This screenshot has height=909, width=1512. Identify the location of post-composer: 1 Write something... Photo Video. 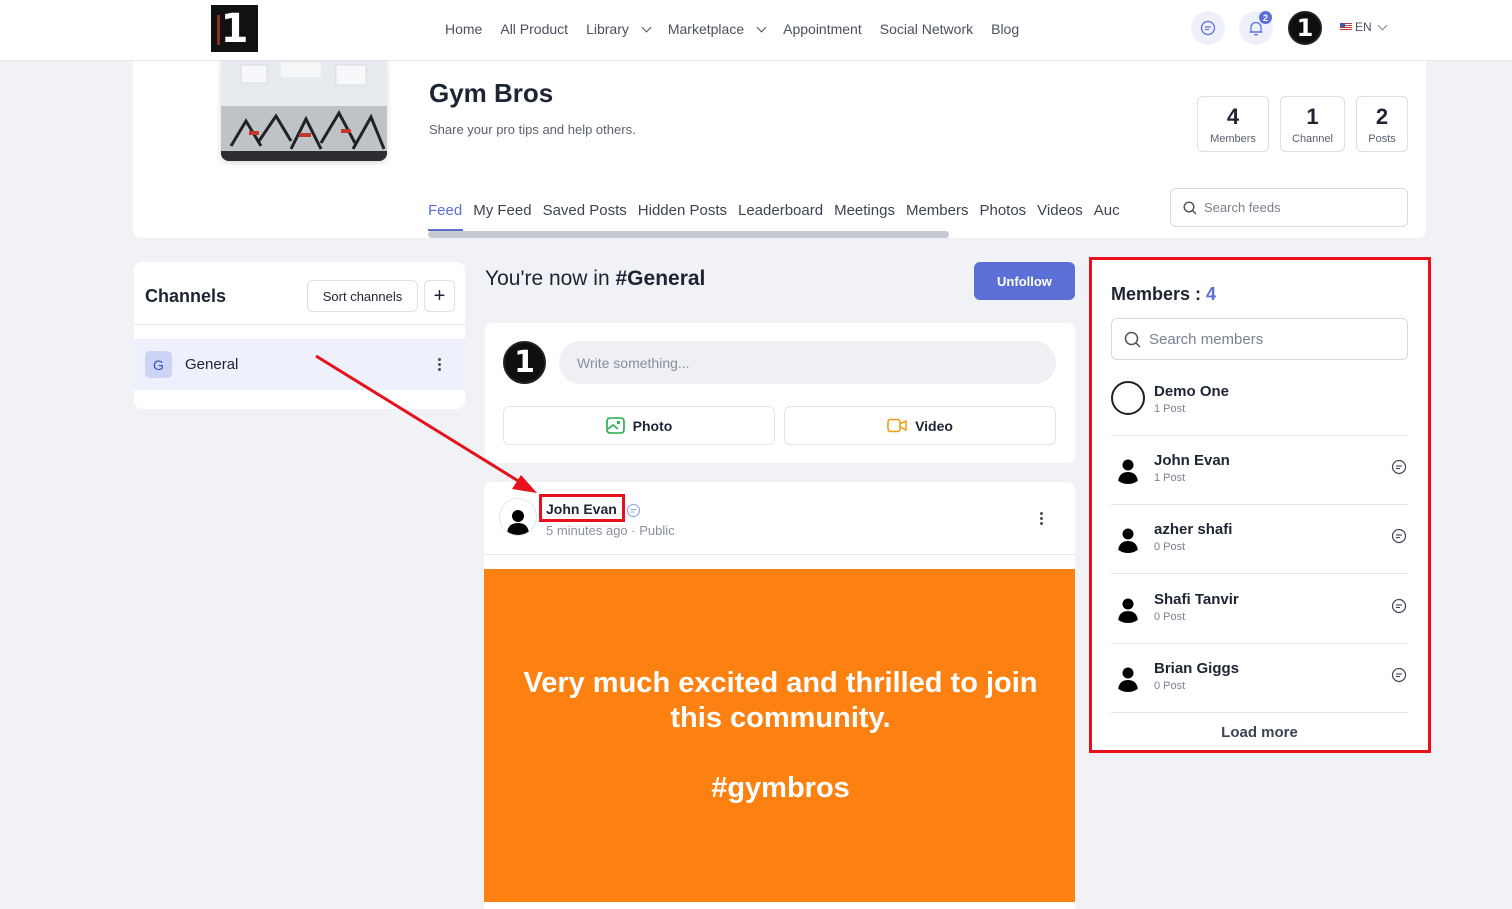
(780, 393).